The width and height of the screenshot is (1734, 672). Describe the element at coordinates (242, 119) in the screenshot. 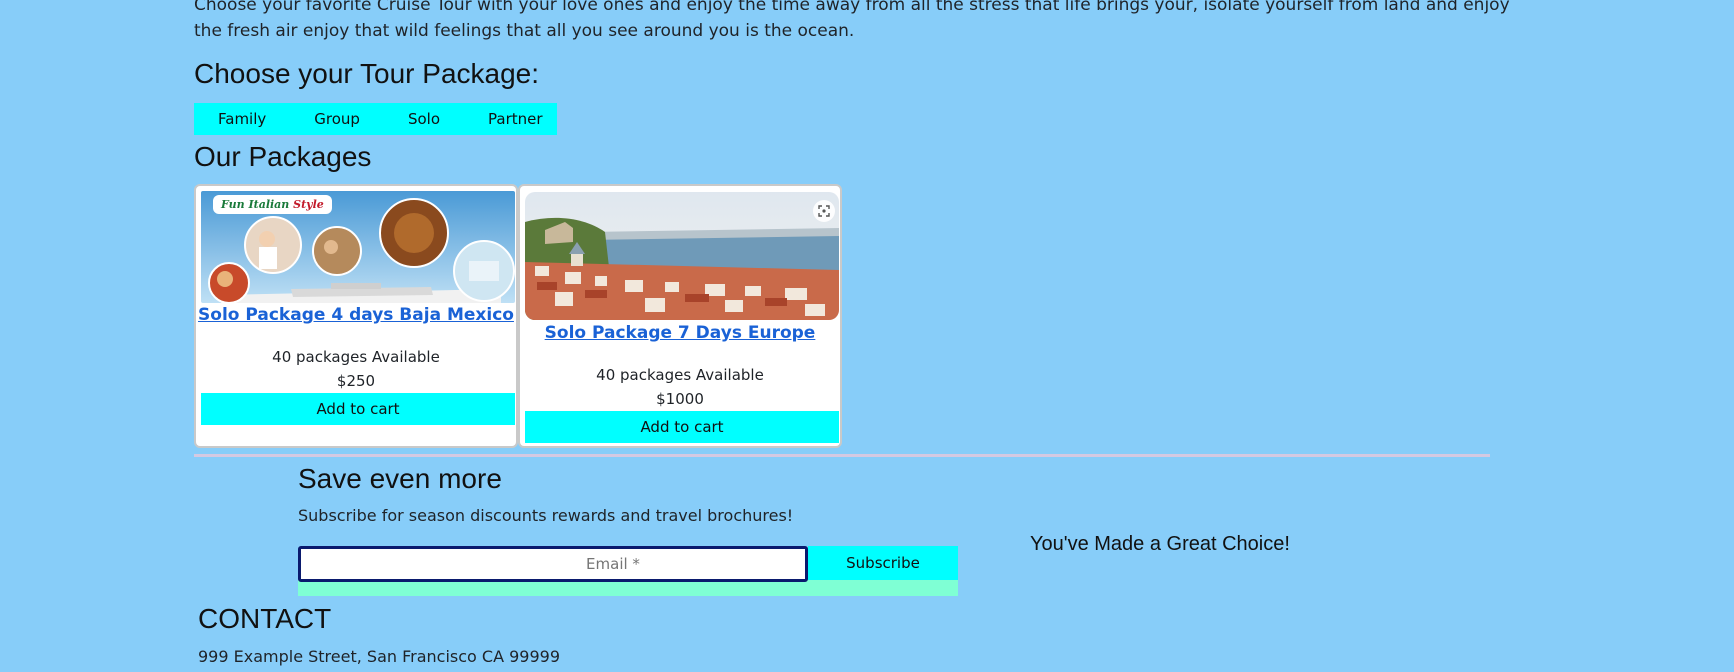

I see `tab-family: Family` at that location.